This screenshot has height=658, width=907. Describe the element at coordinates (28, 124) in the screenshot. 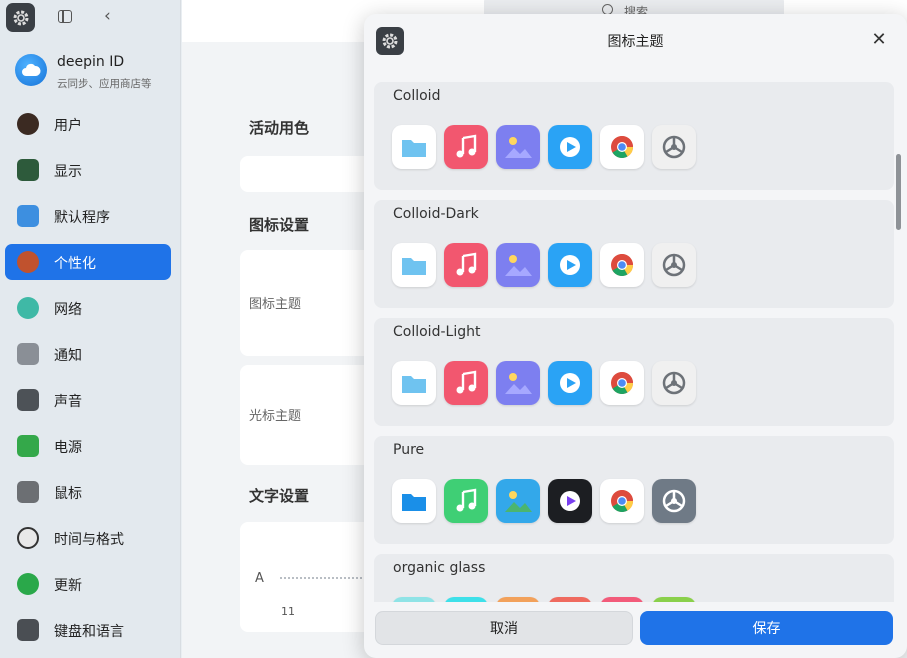

I see `user-icon` at that location.